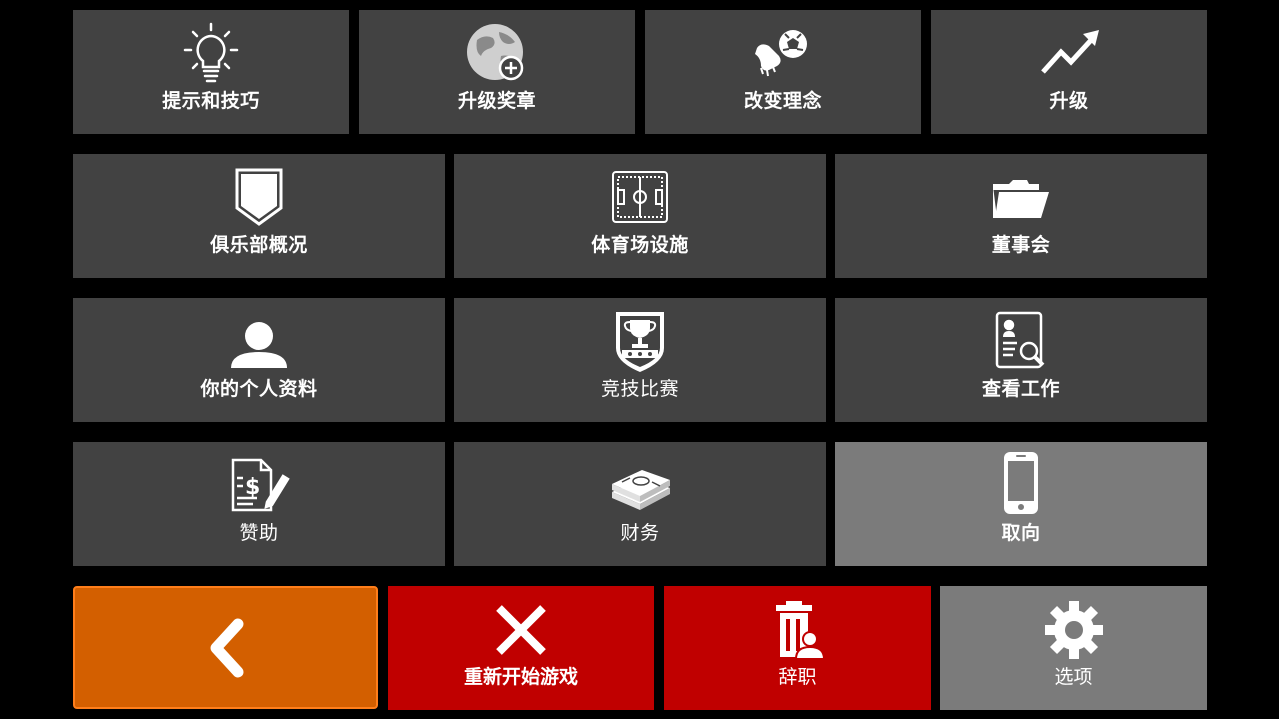 The width and height of the screenshot is (1279, 719). Describe the element at coordinates (211, 53) in the screenshot. I see `lightbulb-icon` at that location.